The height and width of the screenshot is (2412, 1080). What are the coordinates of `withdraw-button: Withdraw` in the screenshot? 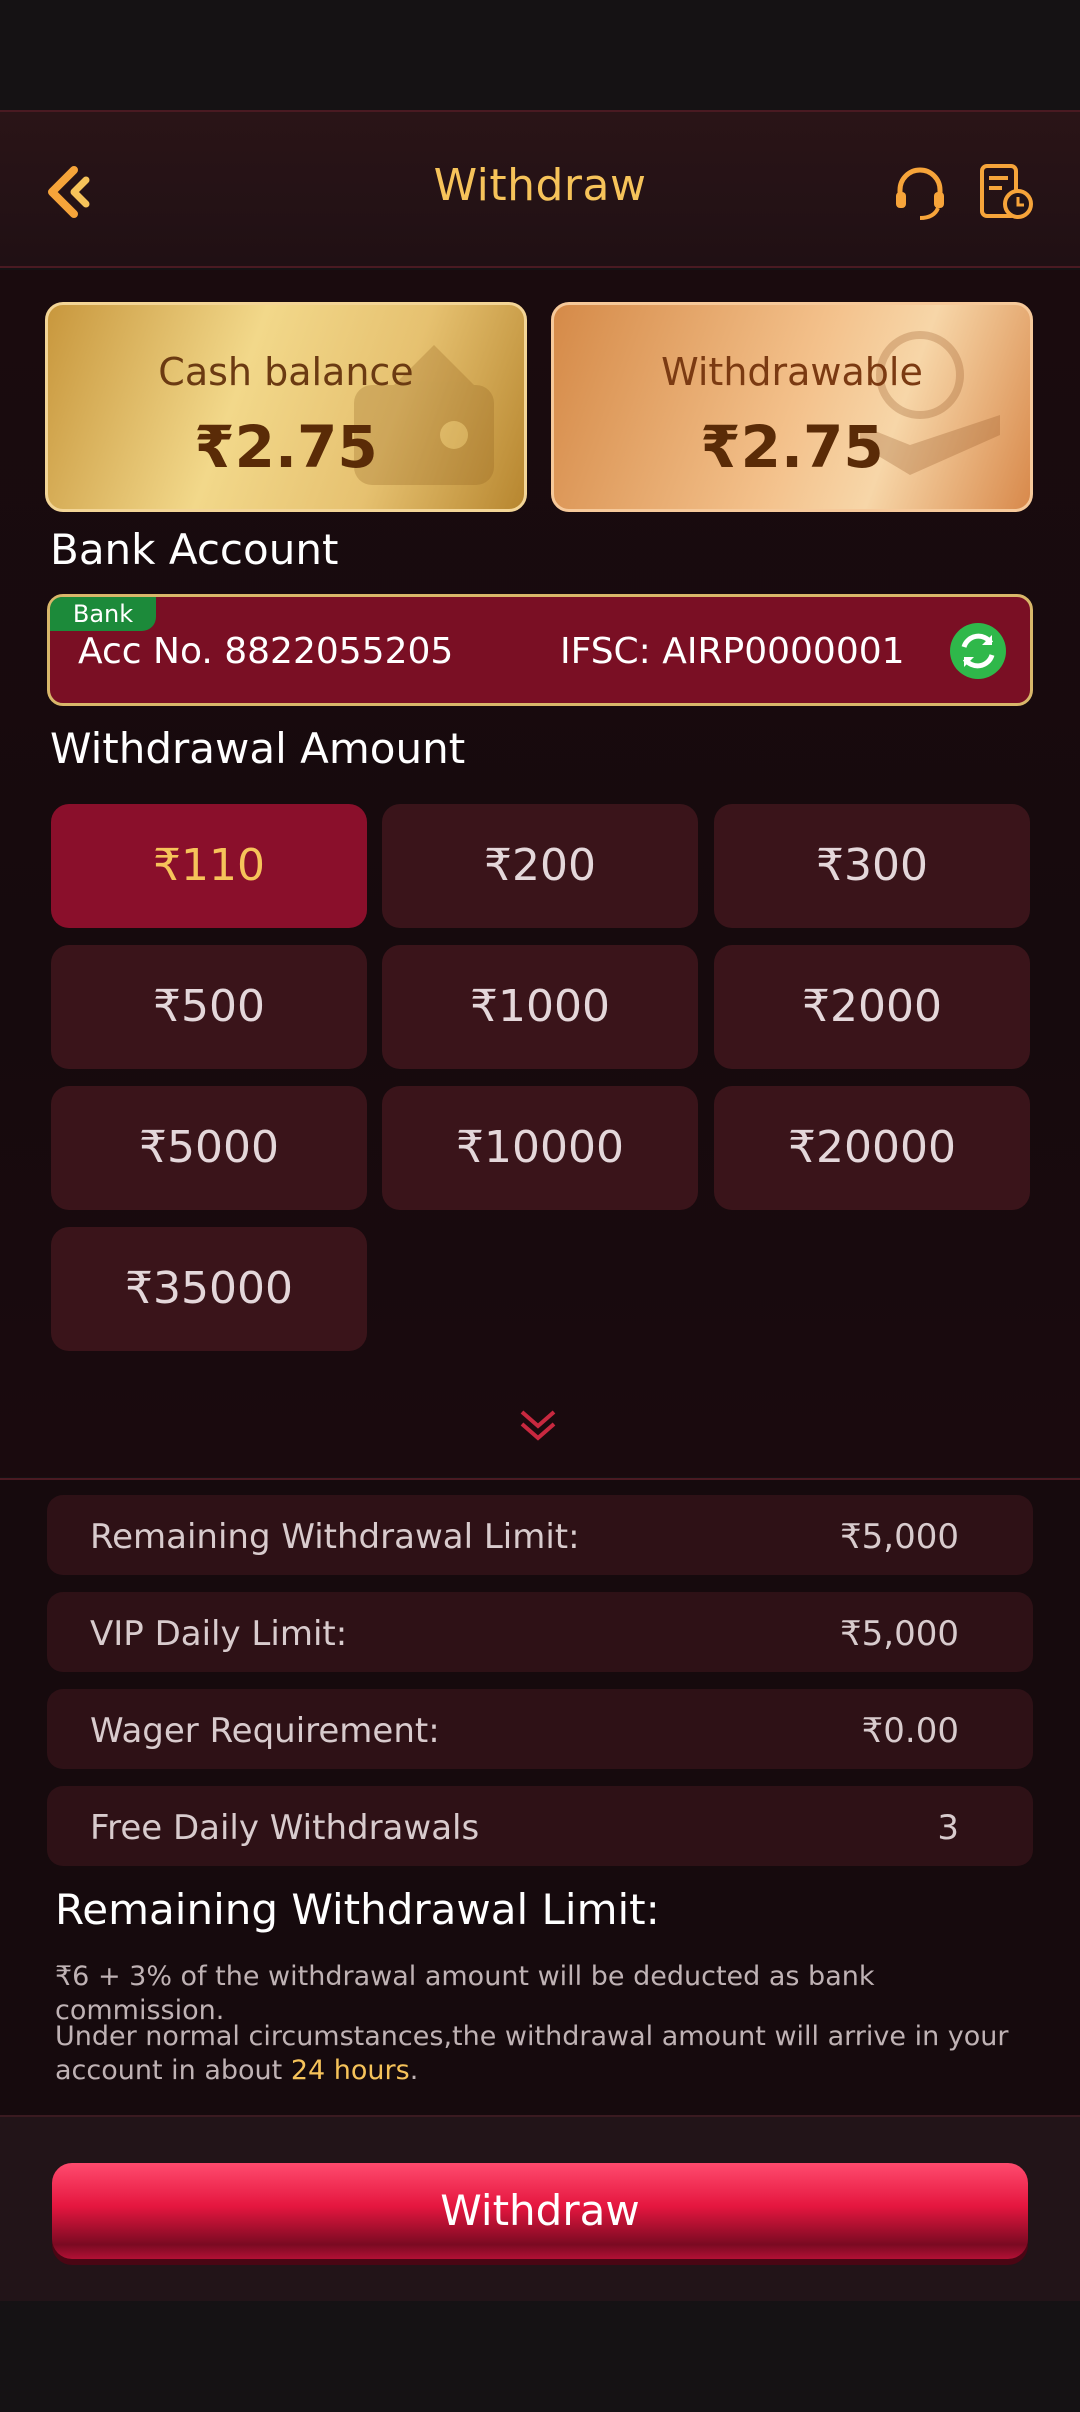 It's located at (540, 2211).